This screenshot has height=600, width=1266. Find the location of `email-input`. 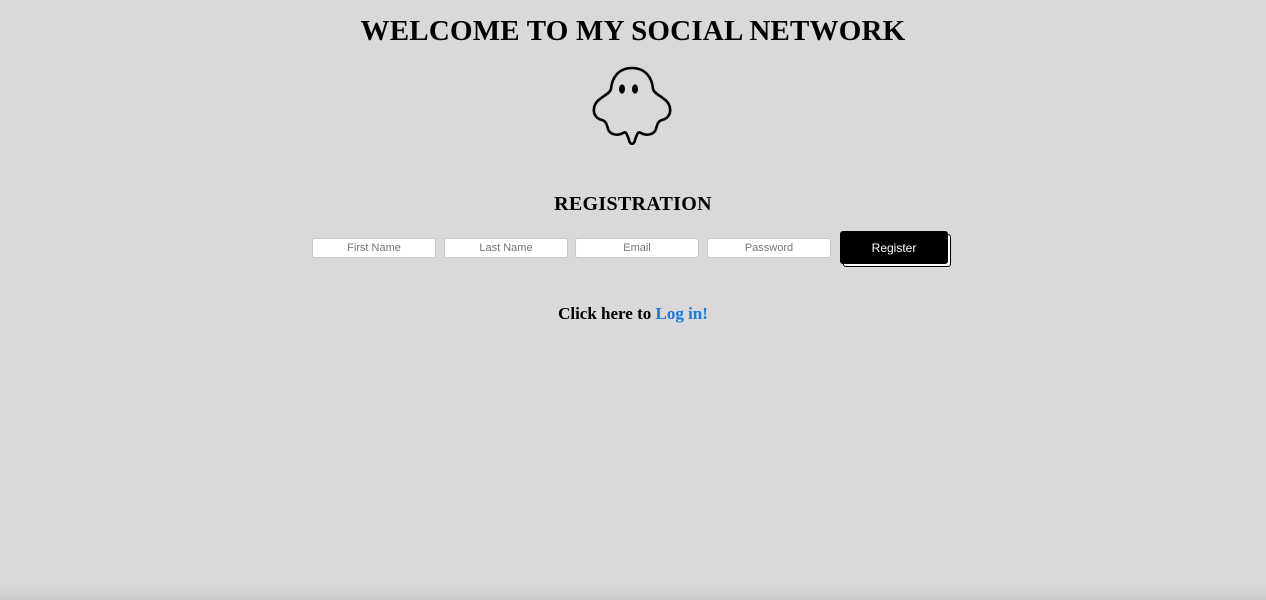

email-input is located at coordinates (637, 248).